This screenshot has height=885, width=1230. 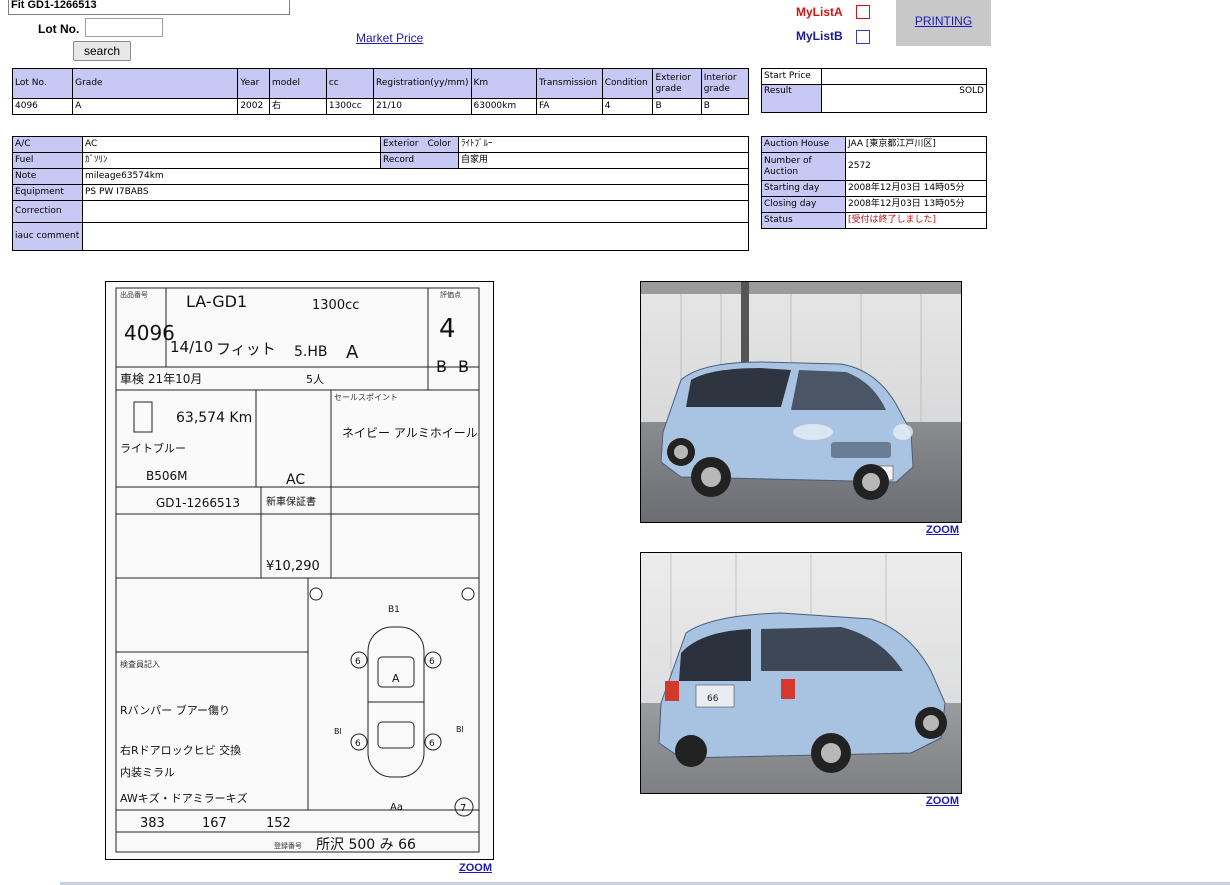 I want to click on ac-value: AC, so click(x=231, y=144).